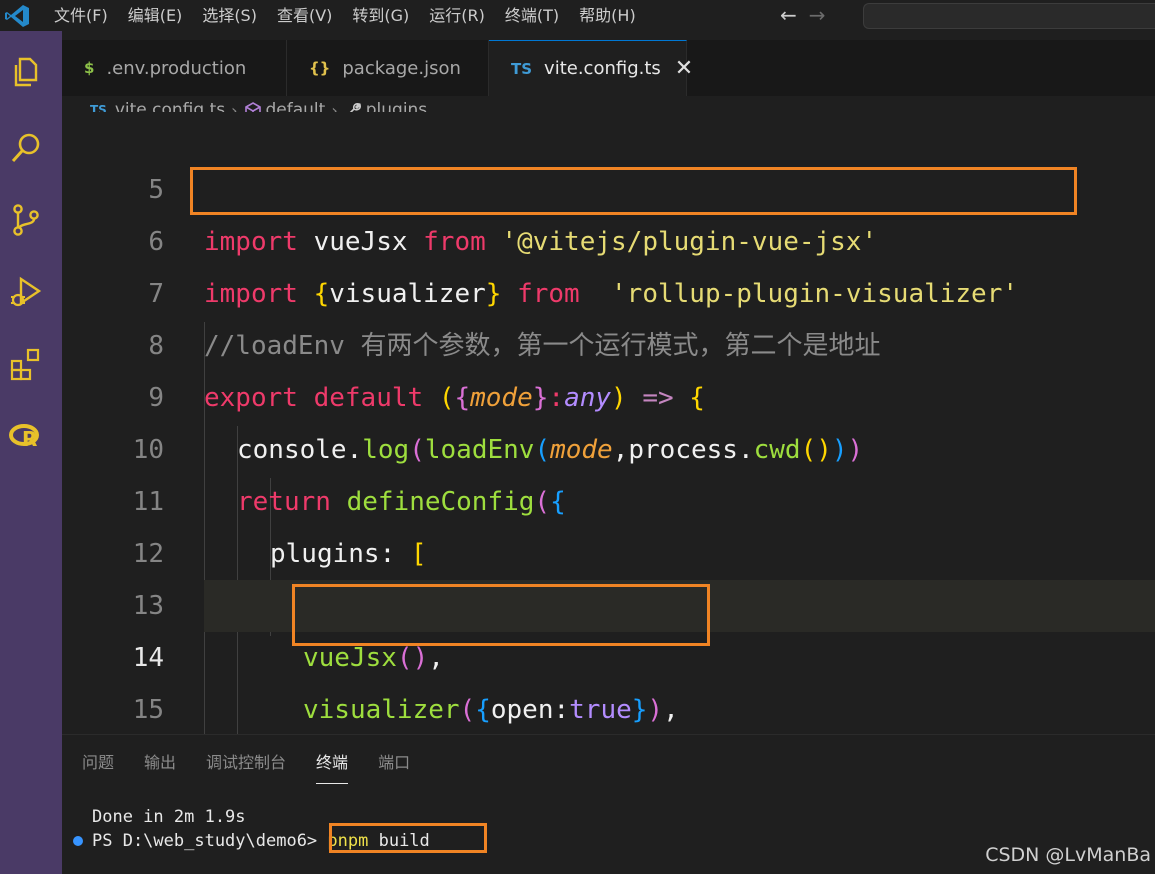  Describe the element at coordinates (26, 72) in the screenshot. I see `explorer-icon` at that location.